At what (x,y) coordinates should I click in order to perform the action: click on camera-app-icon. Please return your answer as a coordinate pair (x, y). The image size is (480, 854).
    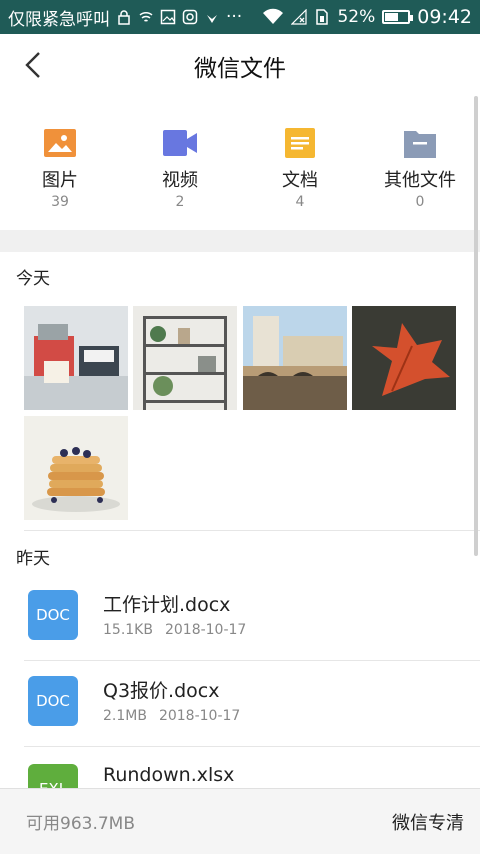
    Looking at the image, I should click on (190, 17).